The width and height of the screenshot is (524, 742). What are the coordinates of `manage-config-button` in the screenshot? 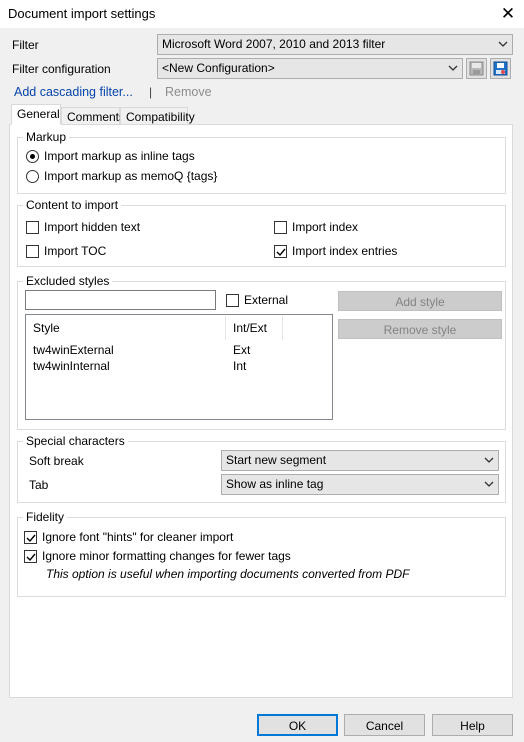 It's located at (500, 68).